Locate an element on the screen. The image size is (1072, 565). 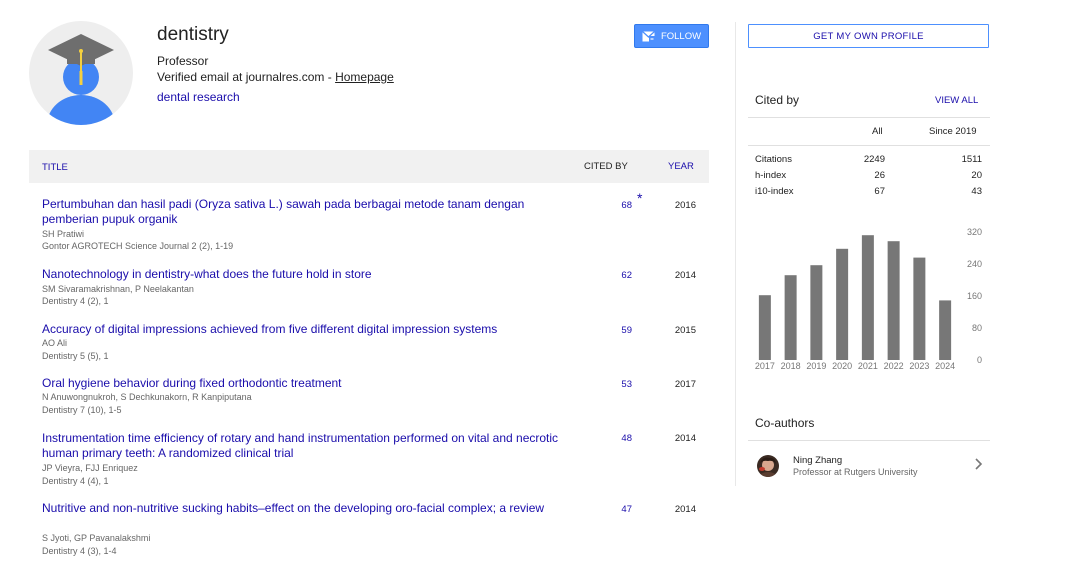
col-all-header: All is located at coordinates (877, 131).